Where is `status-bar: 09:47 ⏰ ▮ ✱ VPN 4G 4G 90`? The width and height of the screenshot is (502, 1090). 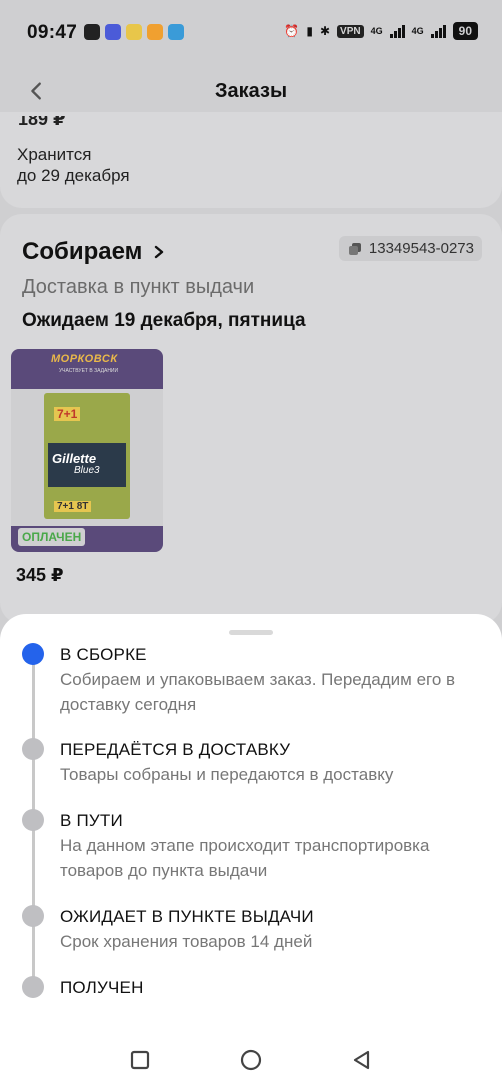 status-bar: 09:47 ⏰ ▮ ✱ VPN 4G 4G 90 is located at coordinates (251, 31).